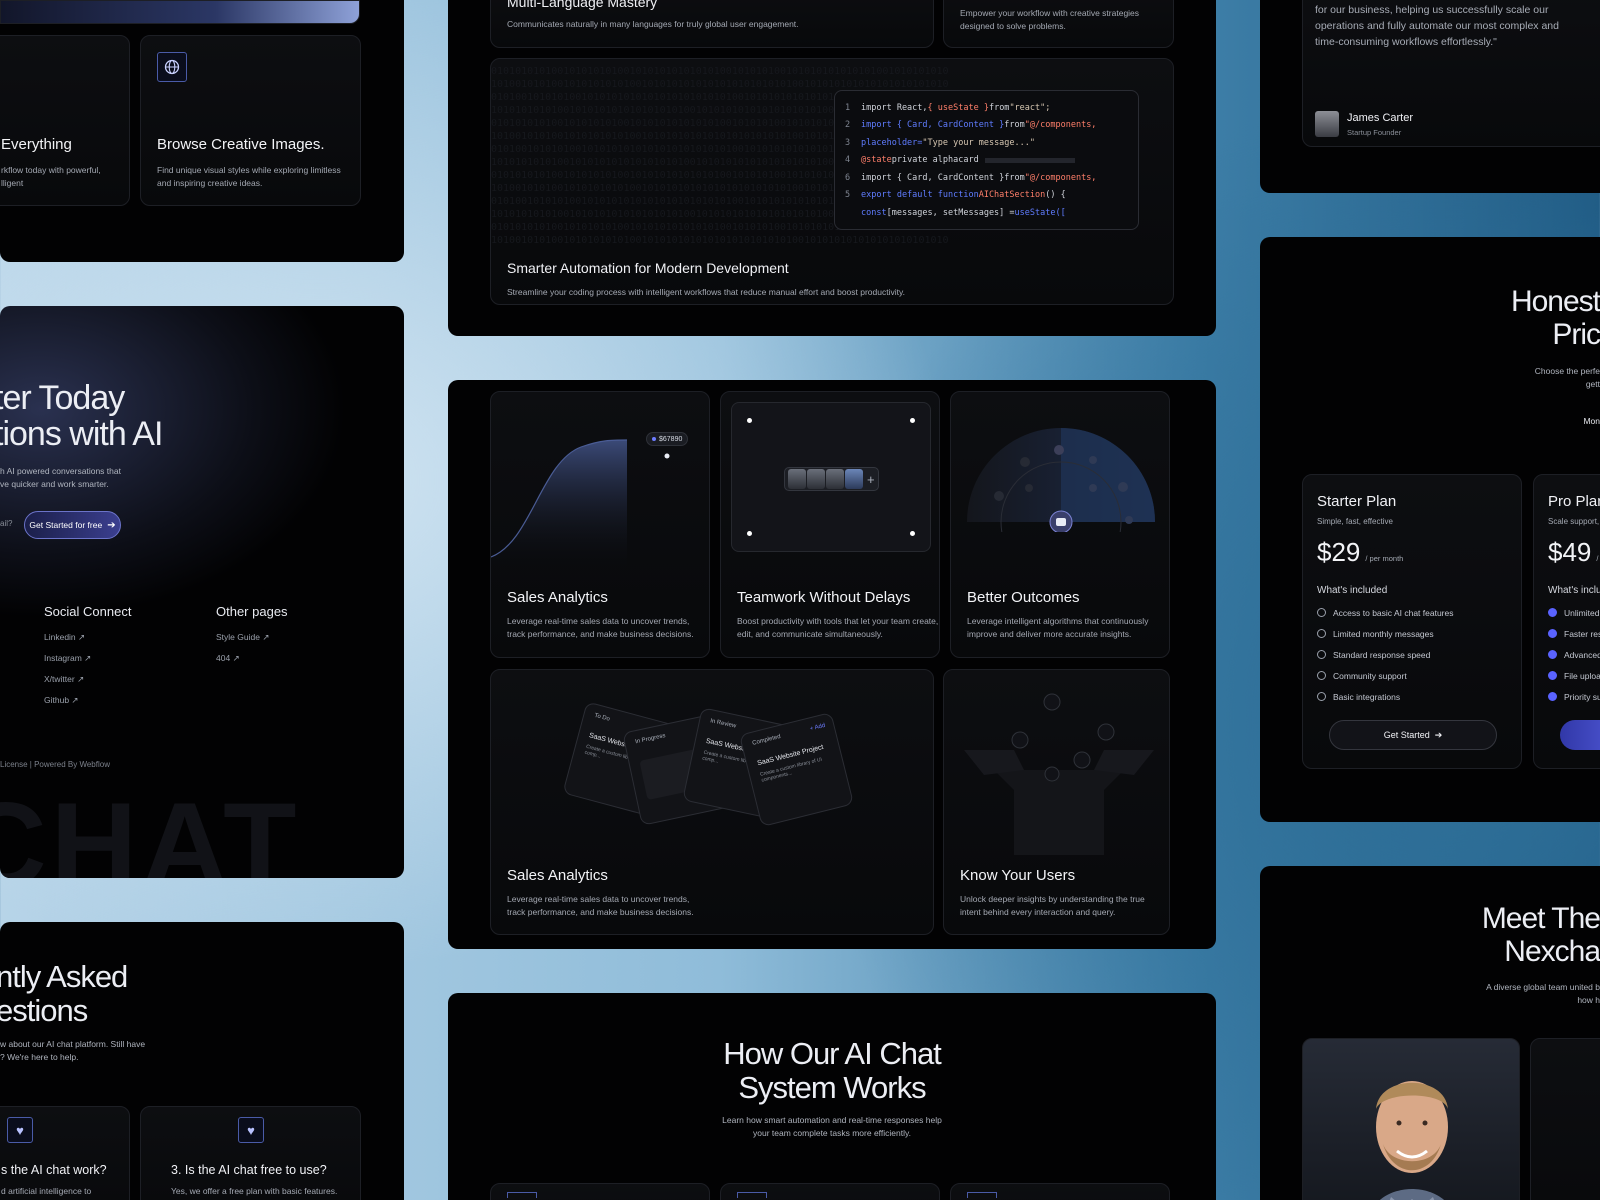 This screenshot has width=1600, height=1200. Describe the element at coordinates (6, 523) in the screenshot. I see `email-input: ail?` at that location.